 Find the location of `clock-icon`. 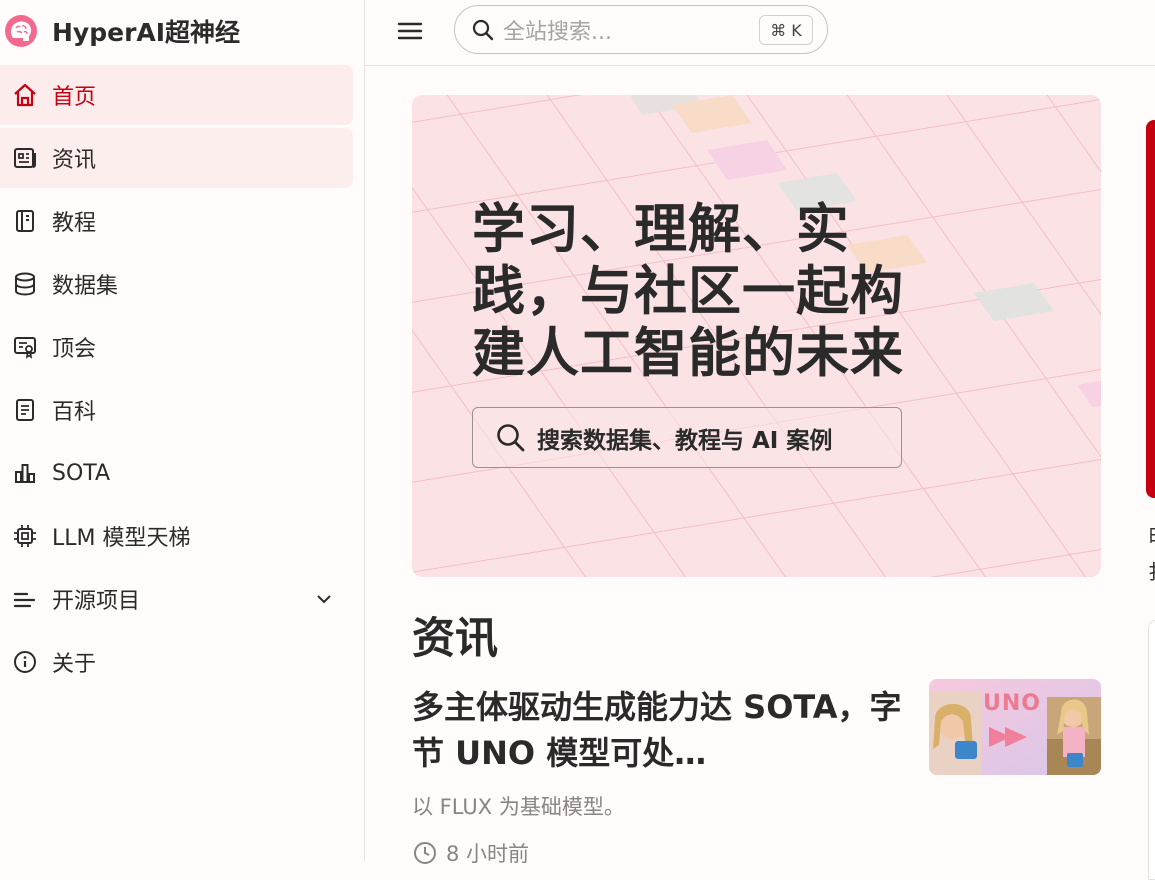

clock-icon is located at coordinates (425, 853).